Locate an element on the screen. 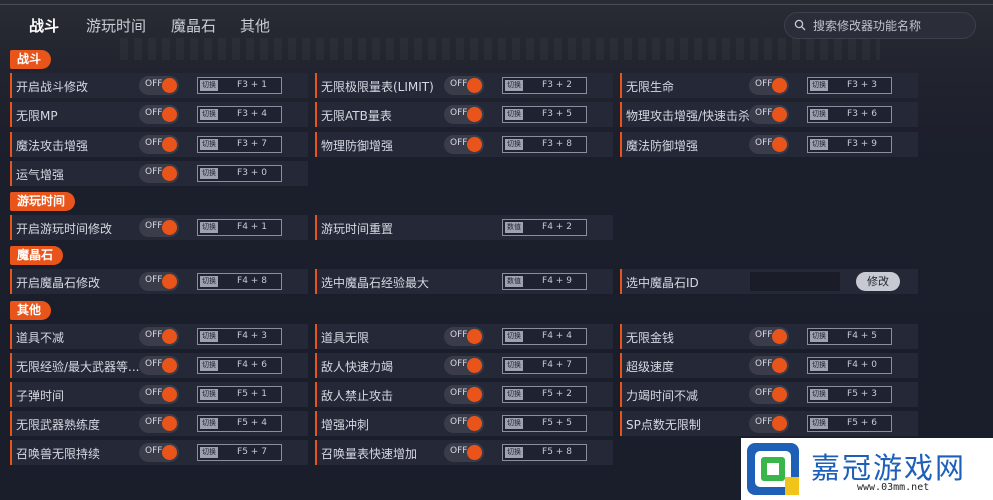 The width and height of the screenshot is (993, 500). cheat-label: 物理防御增强 is located at coordinates (357, 146).